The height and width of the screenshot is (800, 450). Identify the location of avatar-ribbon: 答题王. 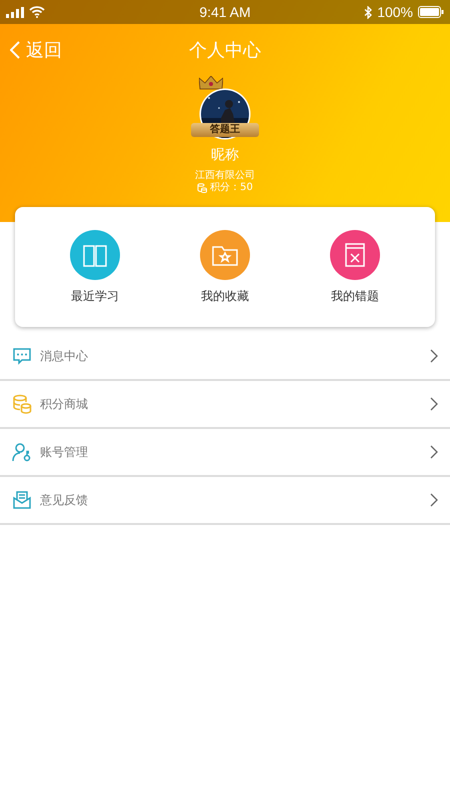
(225, 130).